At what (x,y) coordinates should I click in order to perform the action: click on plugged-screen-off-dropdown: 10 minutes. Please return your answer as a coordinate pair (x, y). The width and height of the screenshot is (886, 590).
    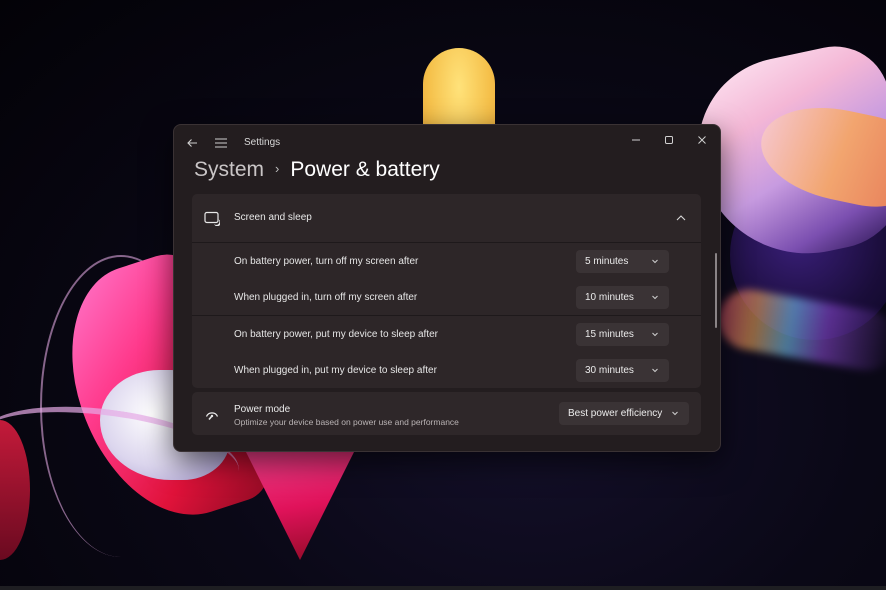
    Looking at the image, I should click on (622, 297).